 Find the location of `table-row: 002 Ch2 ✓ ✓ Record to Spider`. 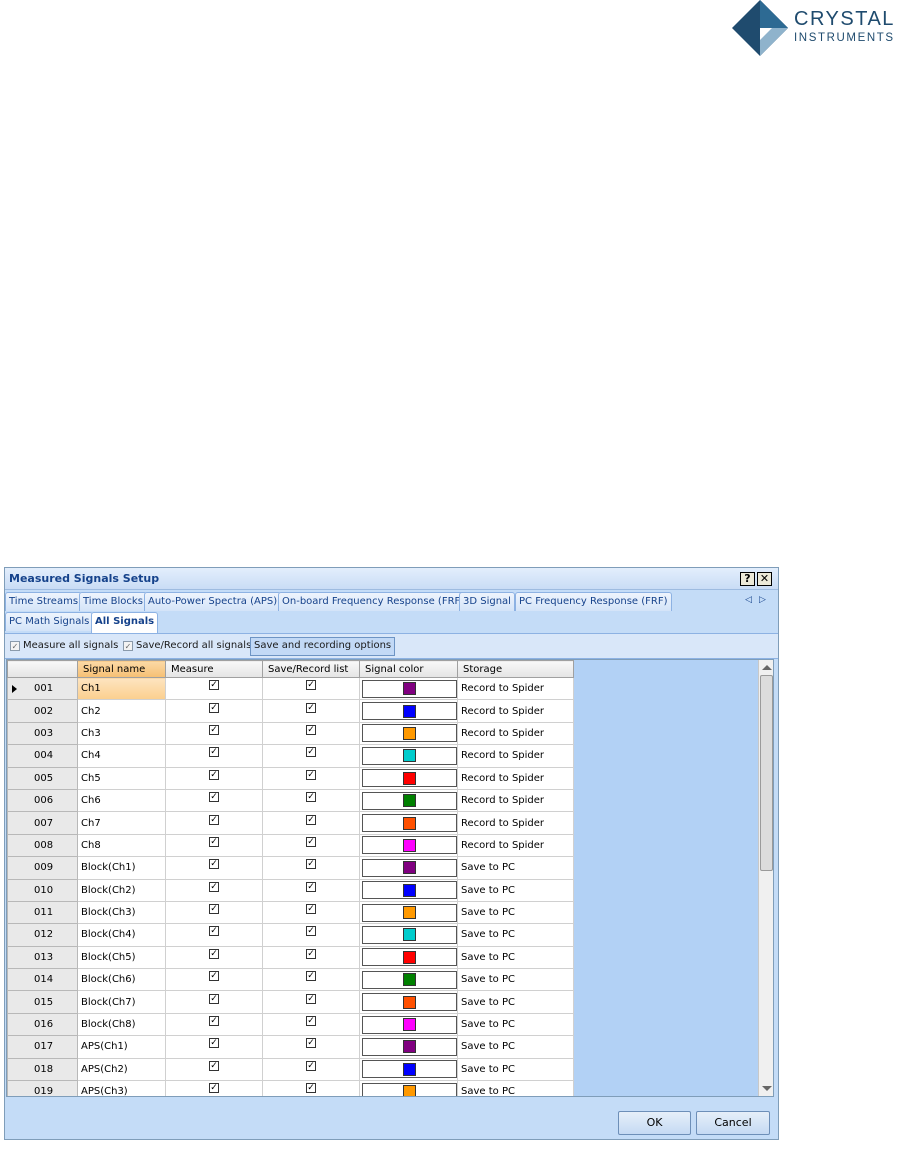

table-row: 002 Ch2 ✓ ✓ Record to Spider is located at coordinates (290, 711).